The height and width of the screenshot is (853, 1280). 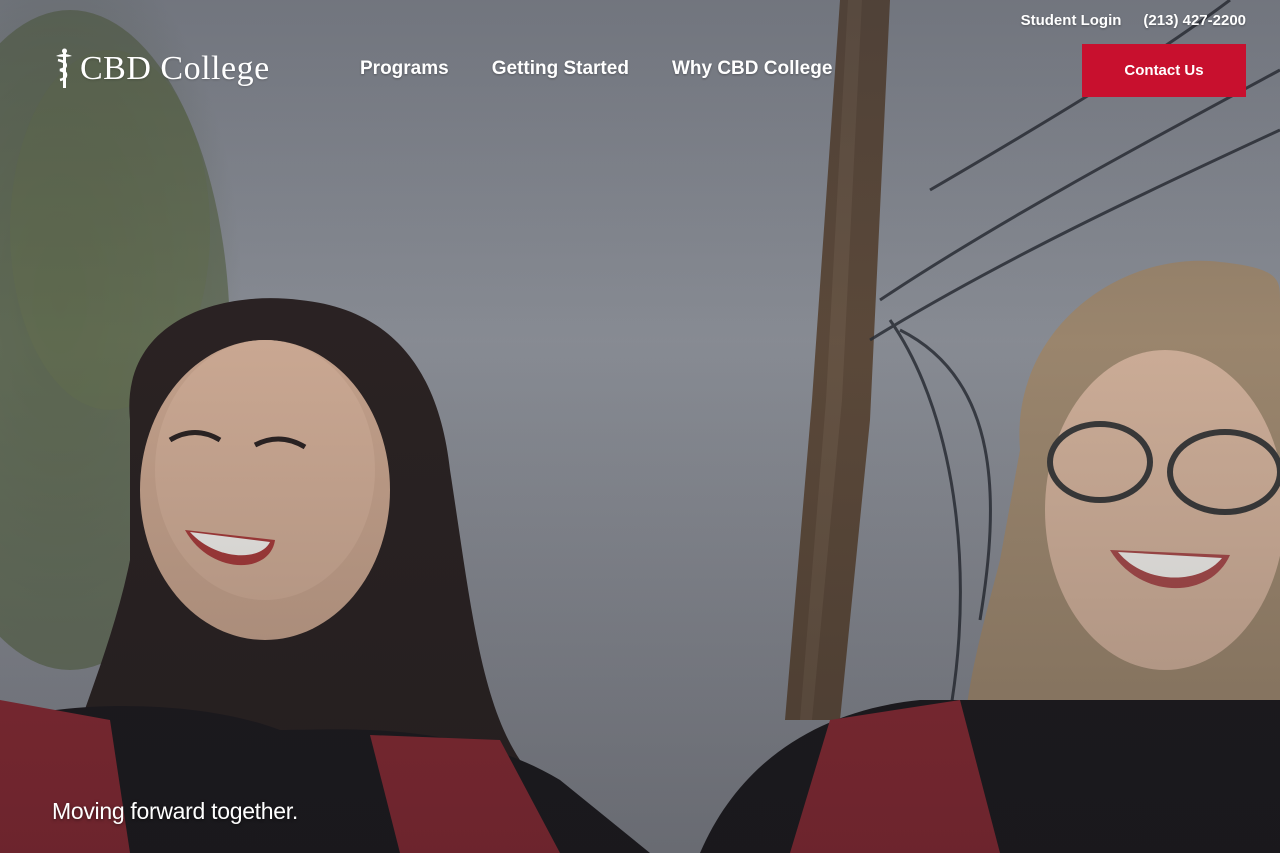 I want to click on student-login-link: Student Login, so click(x=1071, y=20).